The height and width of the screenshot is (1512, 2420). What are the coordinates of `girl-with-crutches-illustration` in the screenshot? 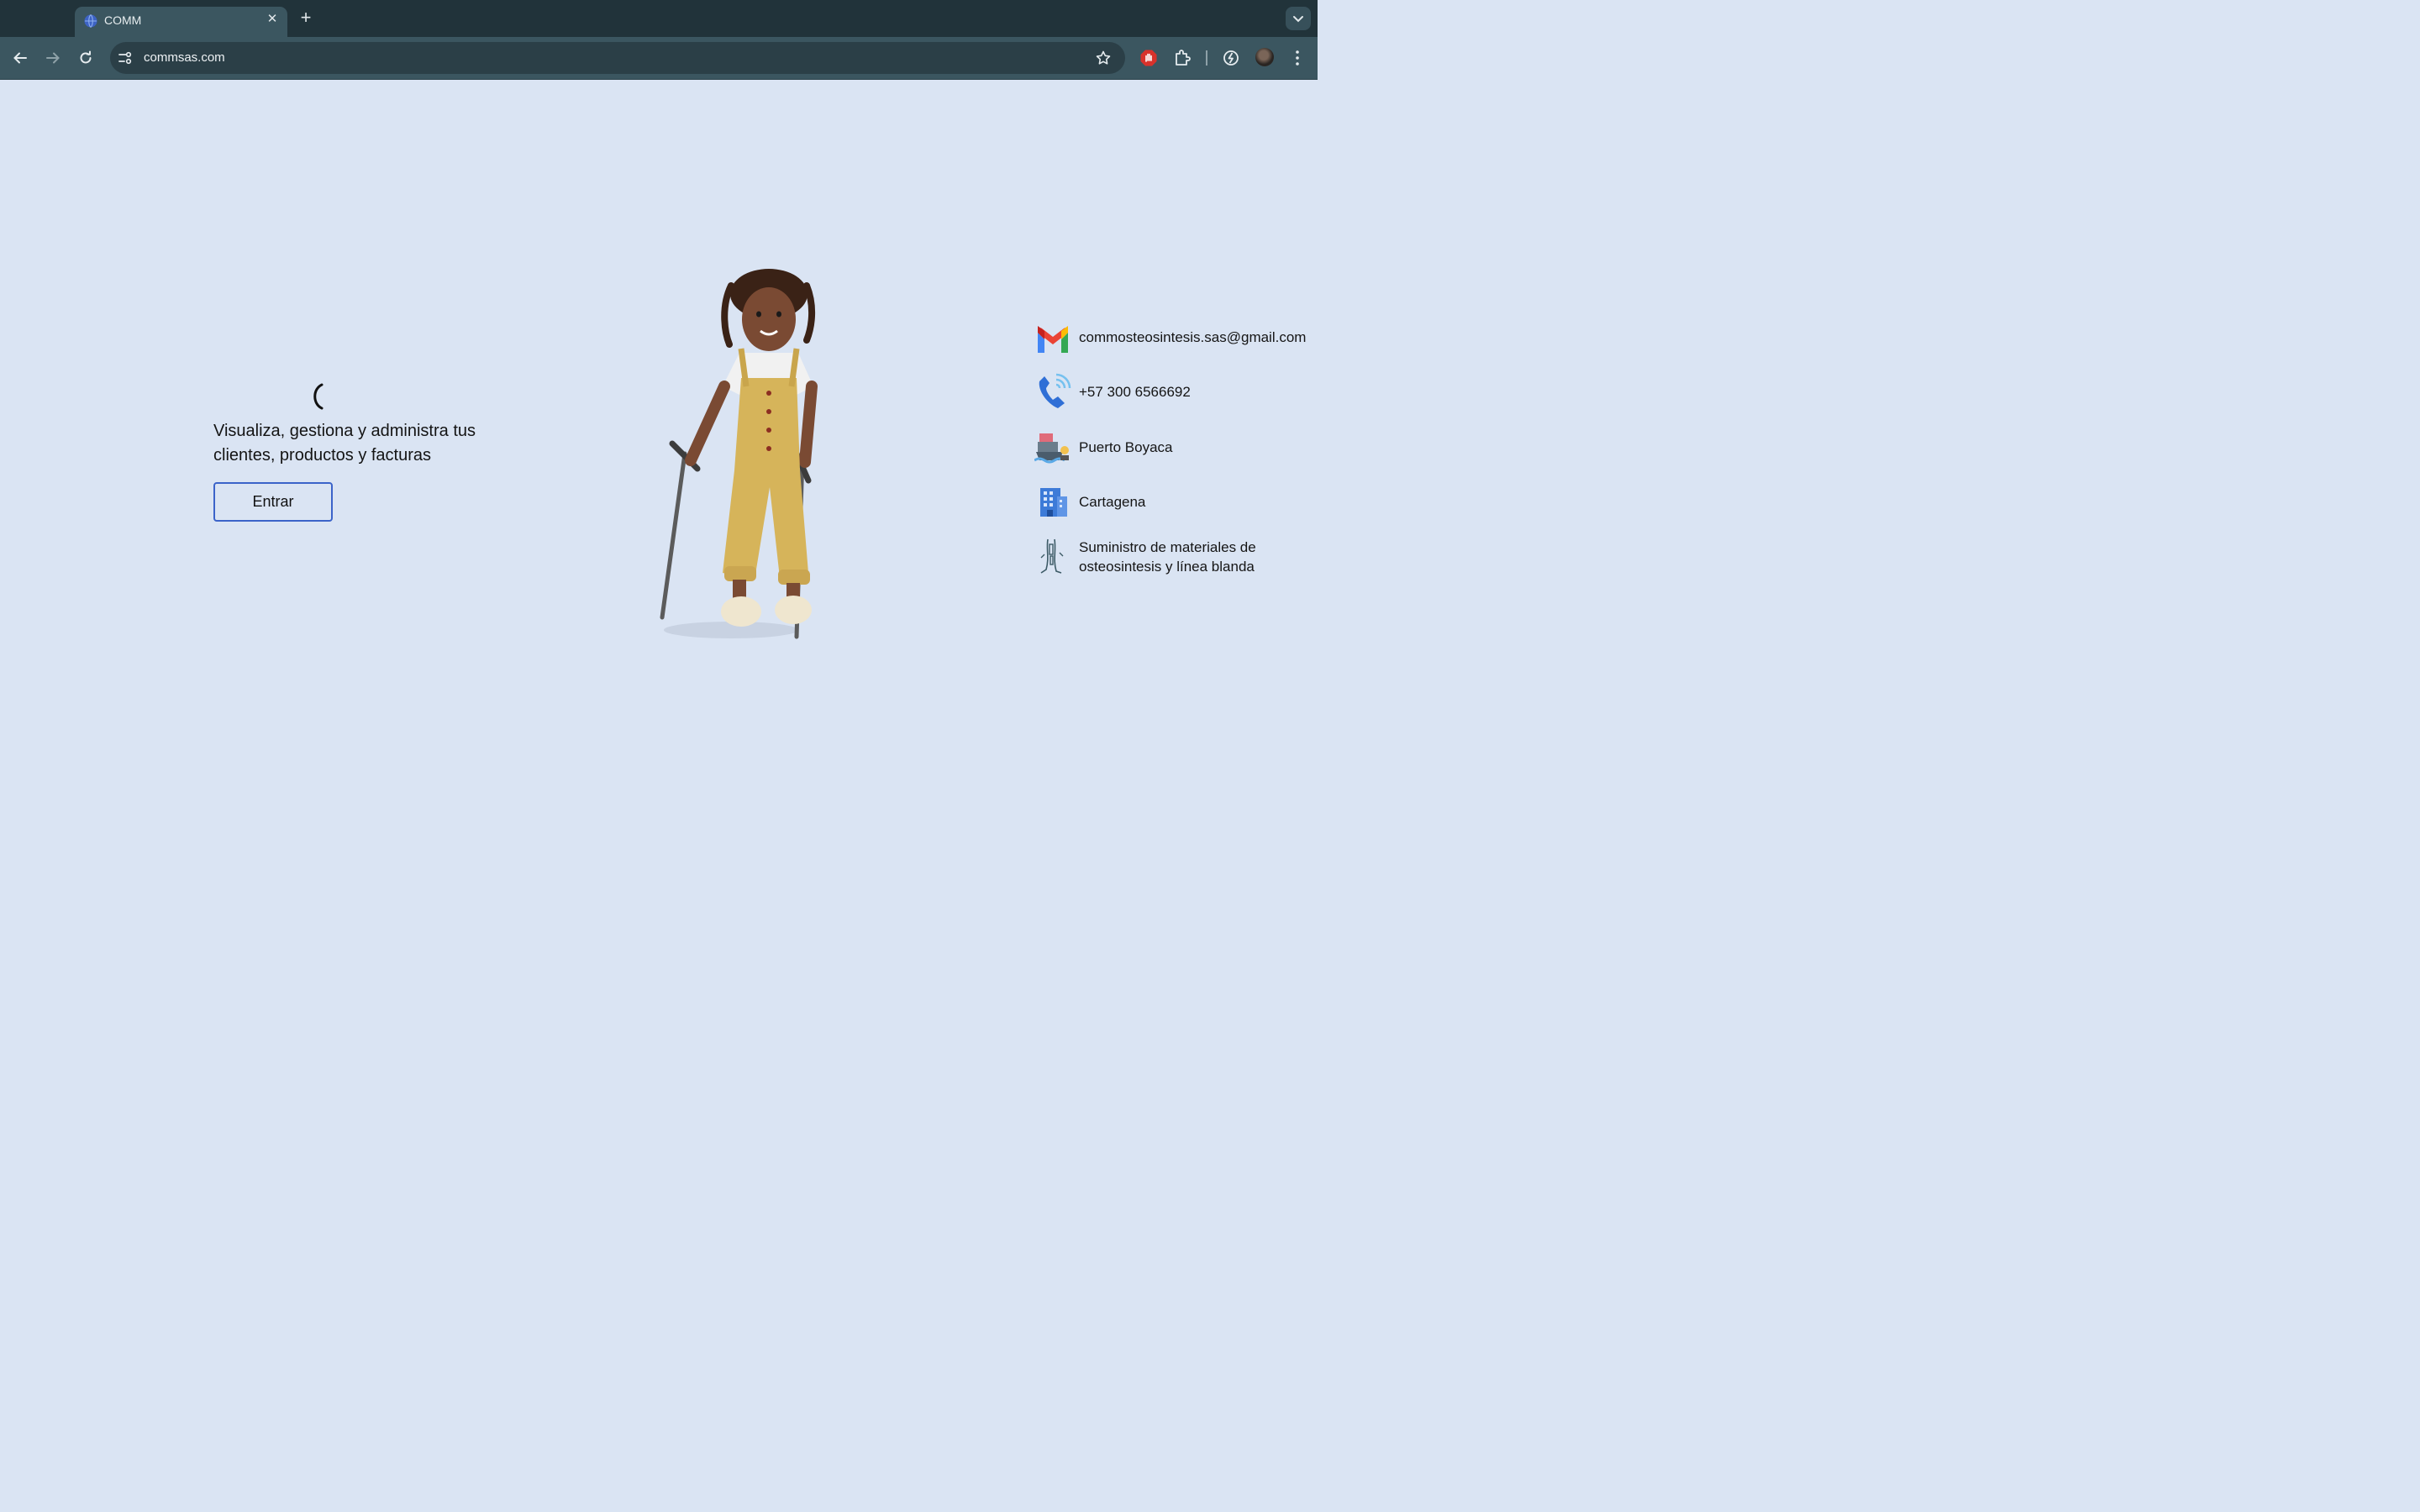 It's located at (739, 454).